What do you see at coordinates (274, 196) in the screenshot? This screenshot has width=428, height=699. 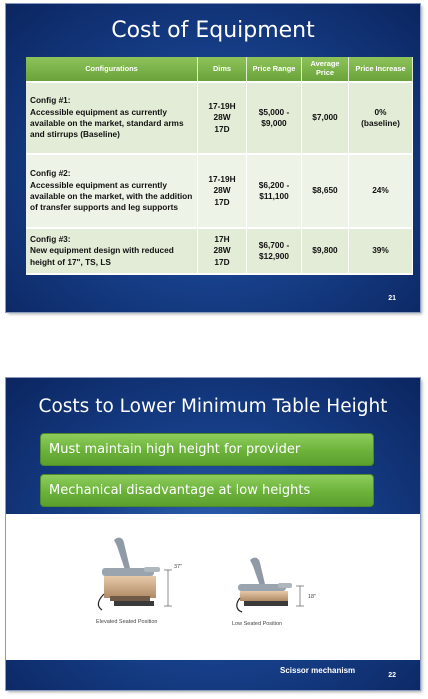 I see `price-high: $11,100` at bounding box center [274, 196].